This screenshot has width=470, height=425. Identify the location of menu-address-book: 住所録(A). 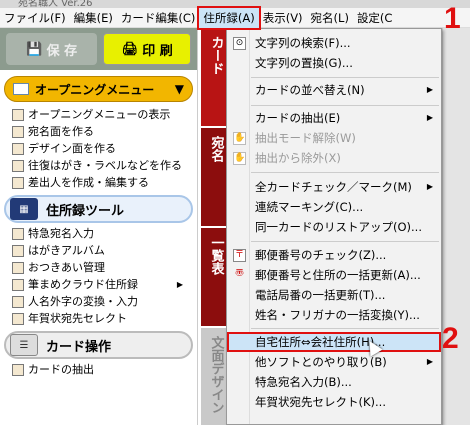
(229, 17).